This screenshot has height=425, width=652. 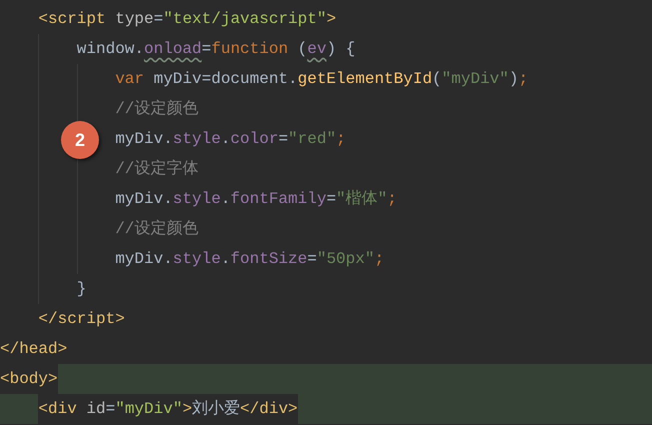 I want to click on code-line: <script type="text/javascript">, so click(x=326, y=19).